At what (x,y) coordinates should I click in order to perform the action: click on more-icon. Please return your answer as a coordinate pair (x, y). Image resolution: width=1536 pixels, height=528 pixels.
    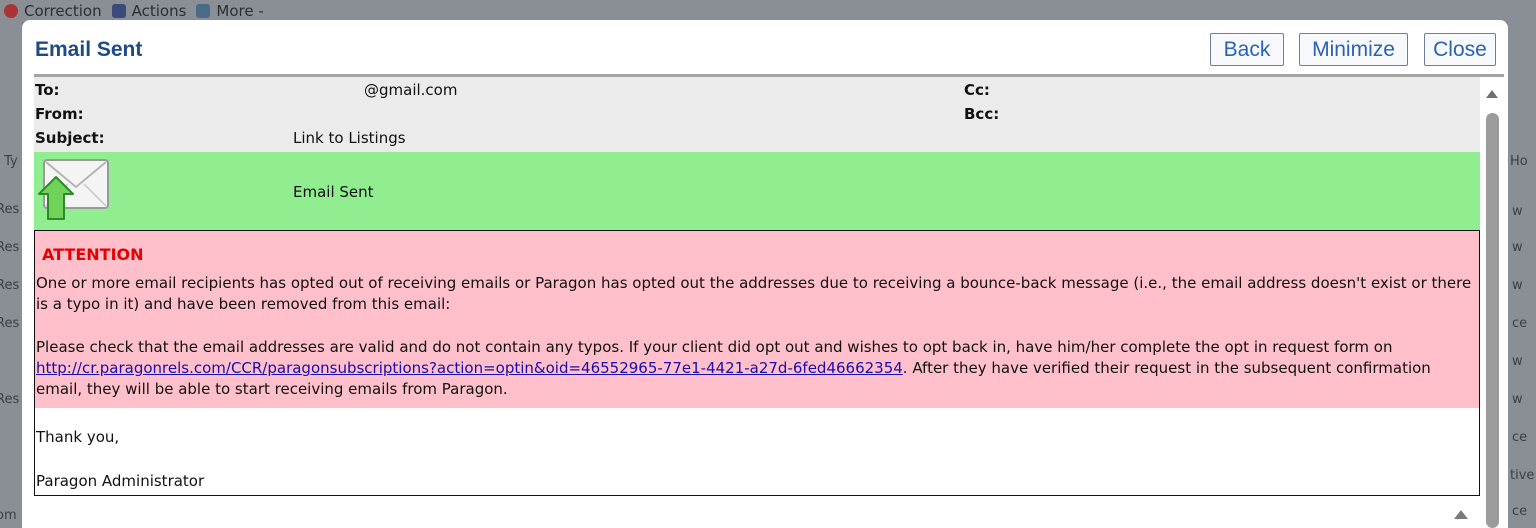
    Looking at the image, I should click on (203, 11).